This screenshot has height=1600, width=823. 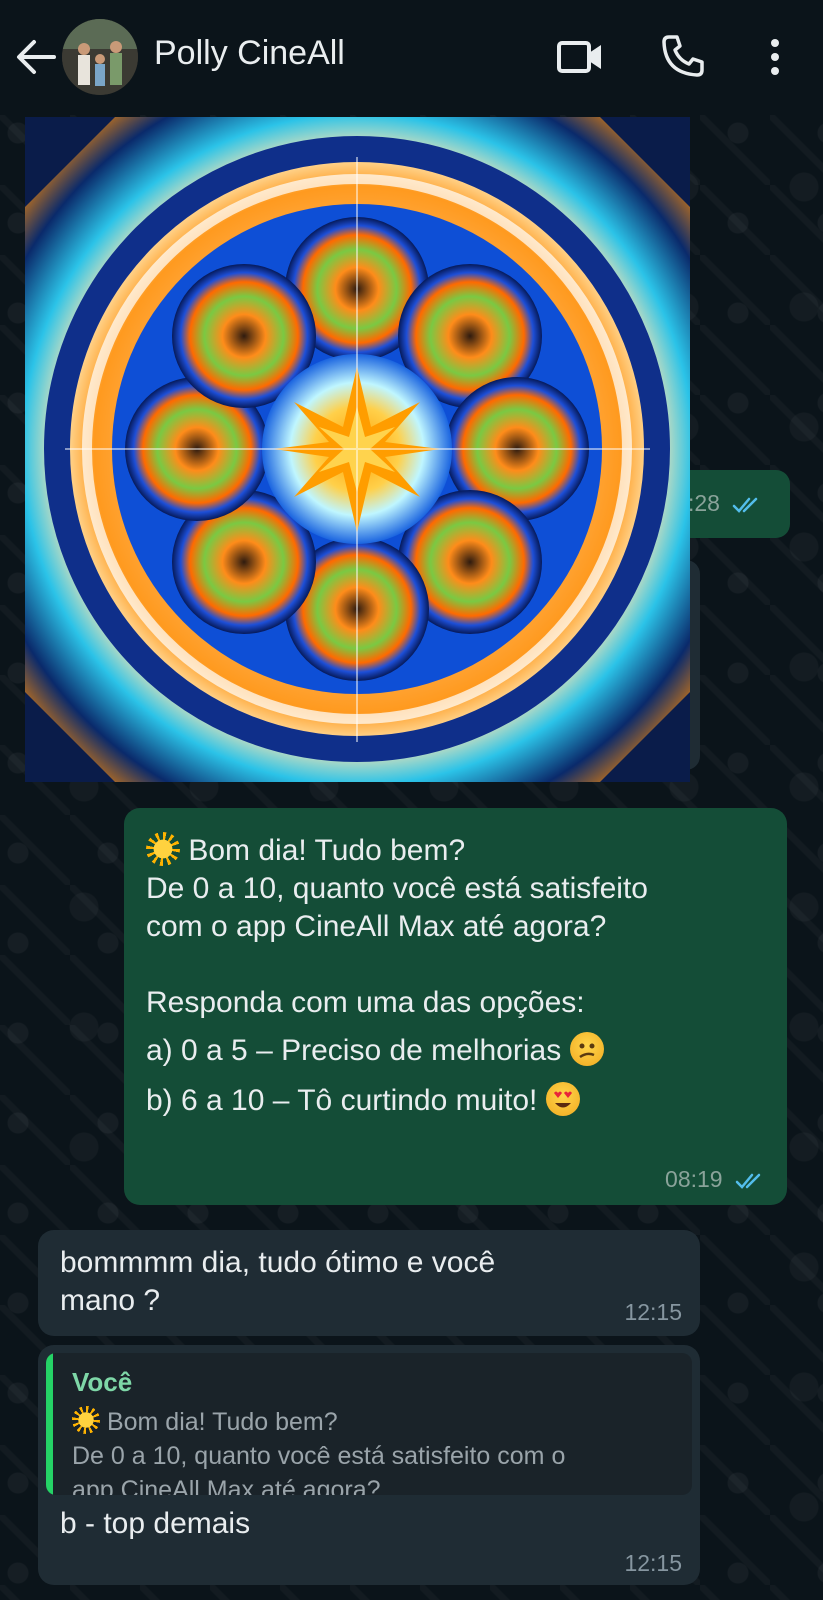 I want to click on reply-text: b - top demais, so click(x=155, y=1523).